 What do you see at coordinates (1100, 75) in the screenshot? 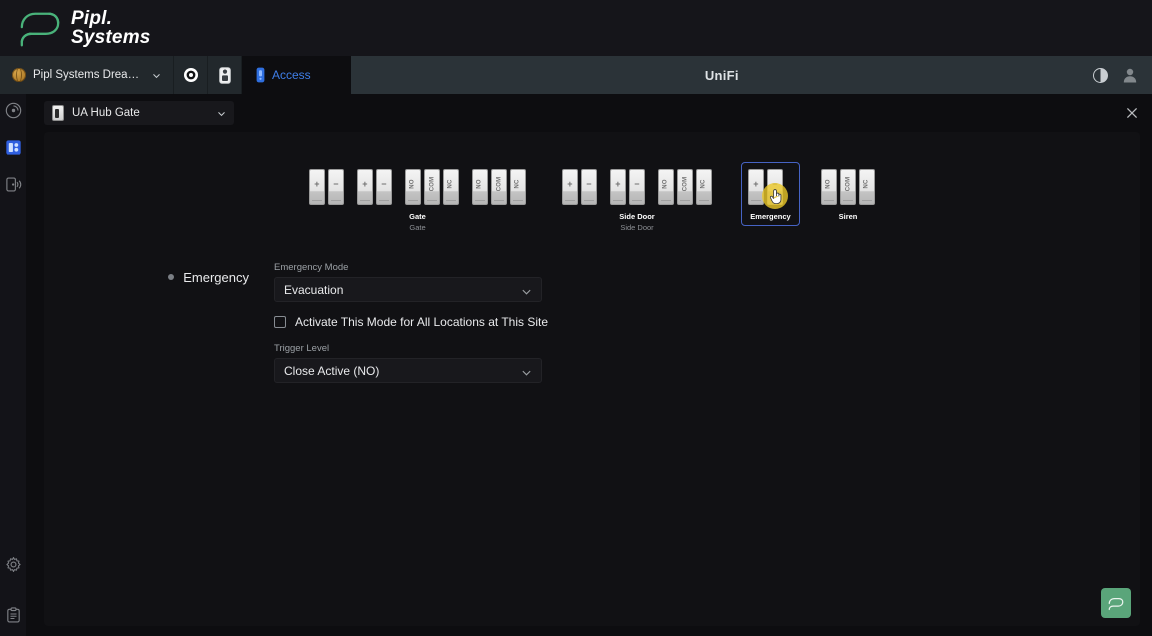
I see `contrast-half-moon-icon` at bounding box center [1100, 75].